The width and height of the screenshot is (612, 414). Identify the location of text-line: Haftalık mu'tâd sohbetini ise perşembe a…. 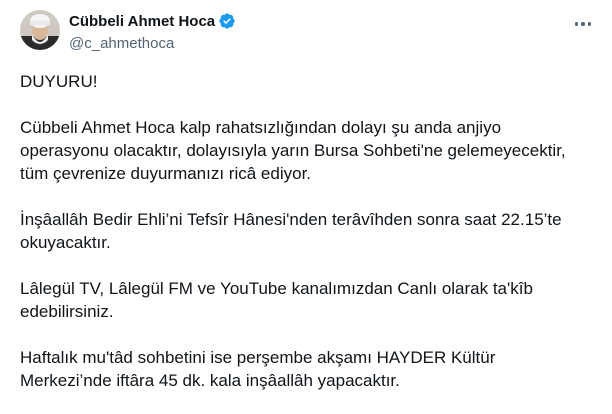
(258, 357).